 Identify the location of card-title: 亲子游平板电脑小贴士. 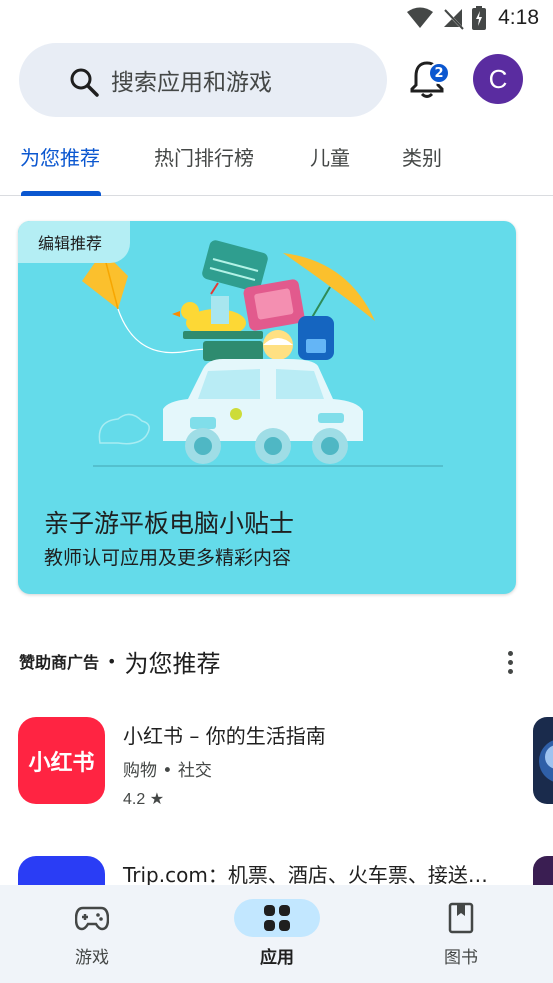
(169, 523).